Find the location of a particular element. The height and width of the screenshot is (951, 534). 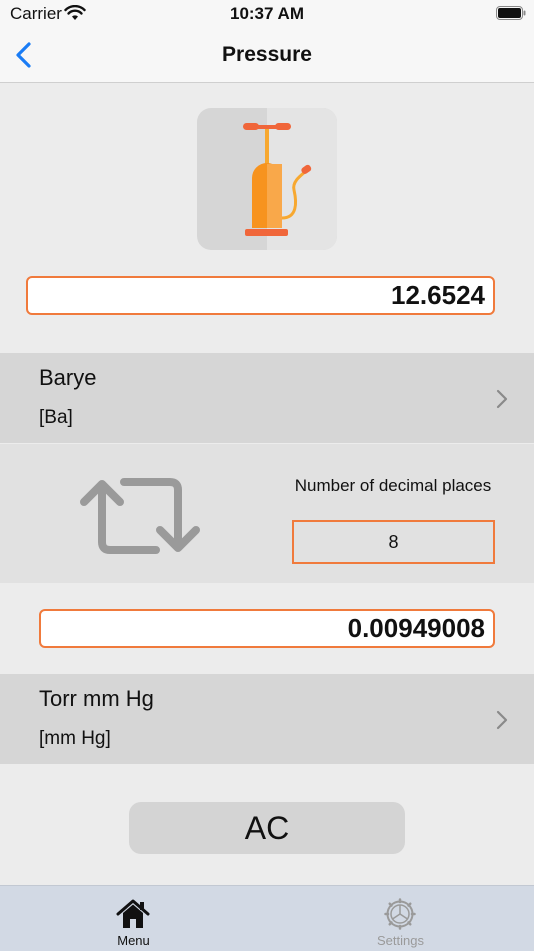

battery-icon is located at coordinates (511, 13).